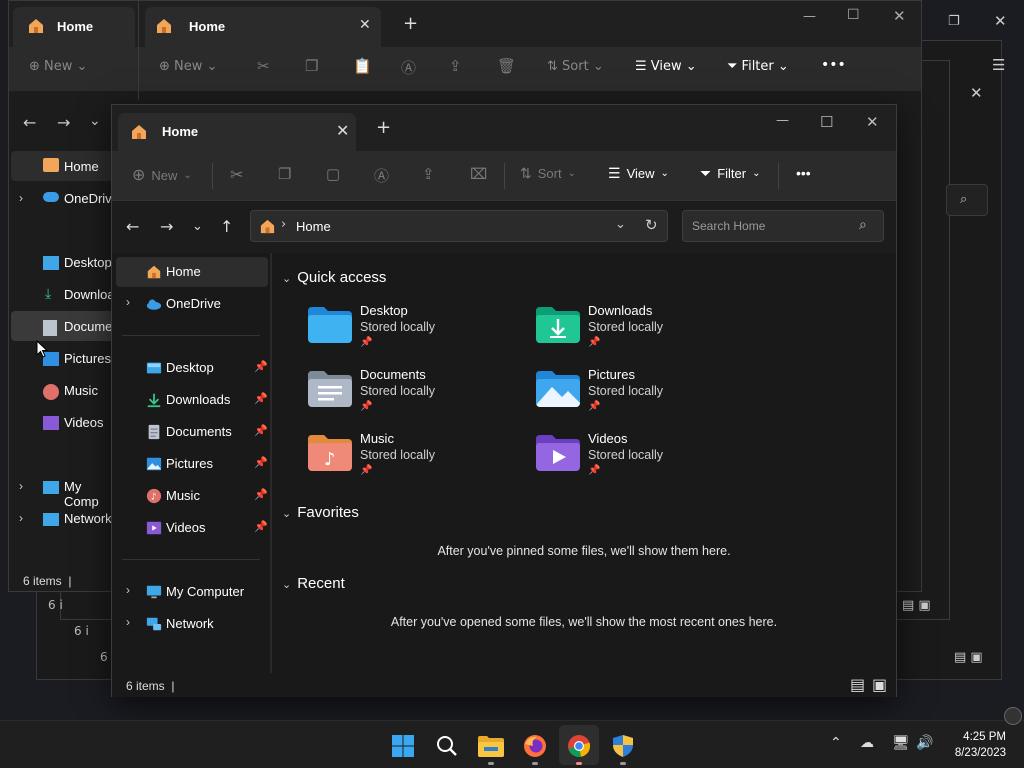 The width and height of the screenshot is (1024, 768). I want to click on search-button, so click(447, 746).